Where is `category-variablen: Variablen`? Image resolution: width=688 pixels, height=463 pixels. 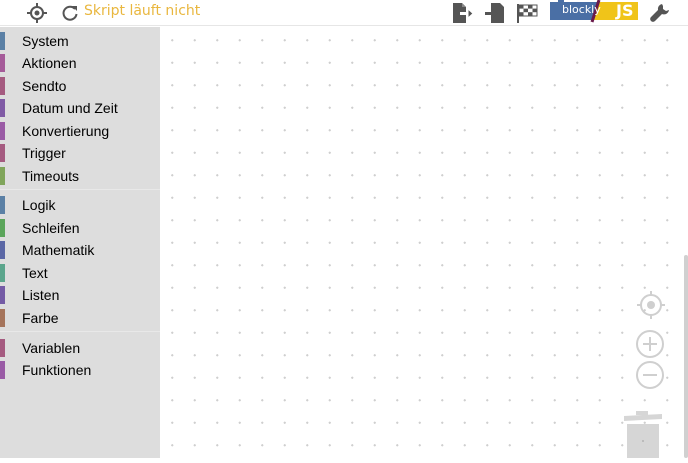
category-variablen: Variablen is located at coordinates (80, 348).